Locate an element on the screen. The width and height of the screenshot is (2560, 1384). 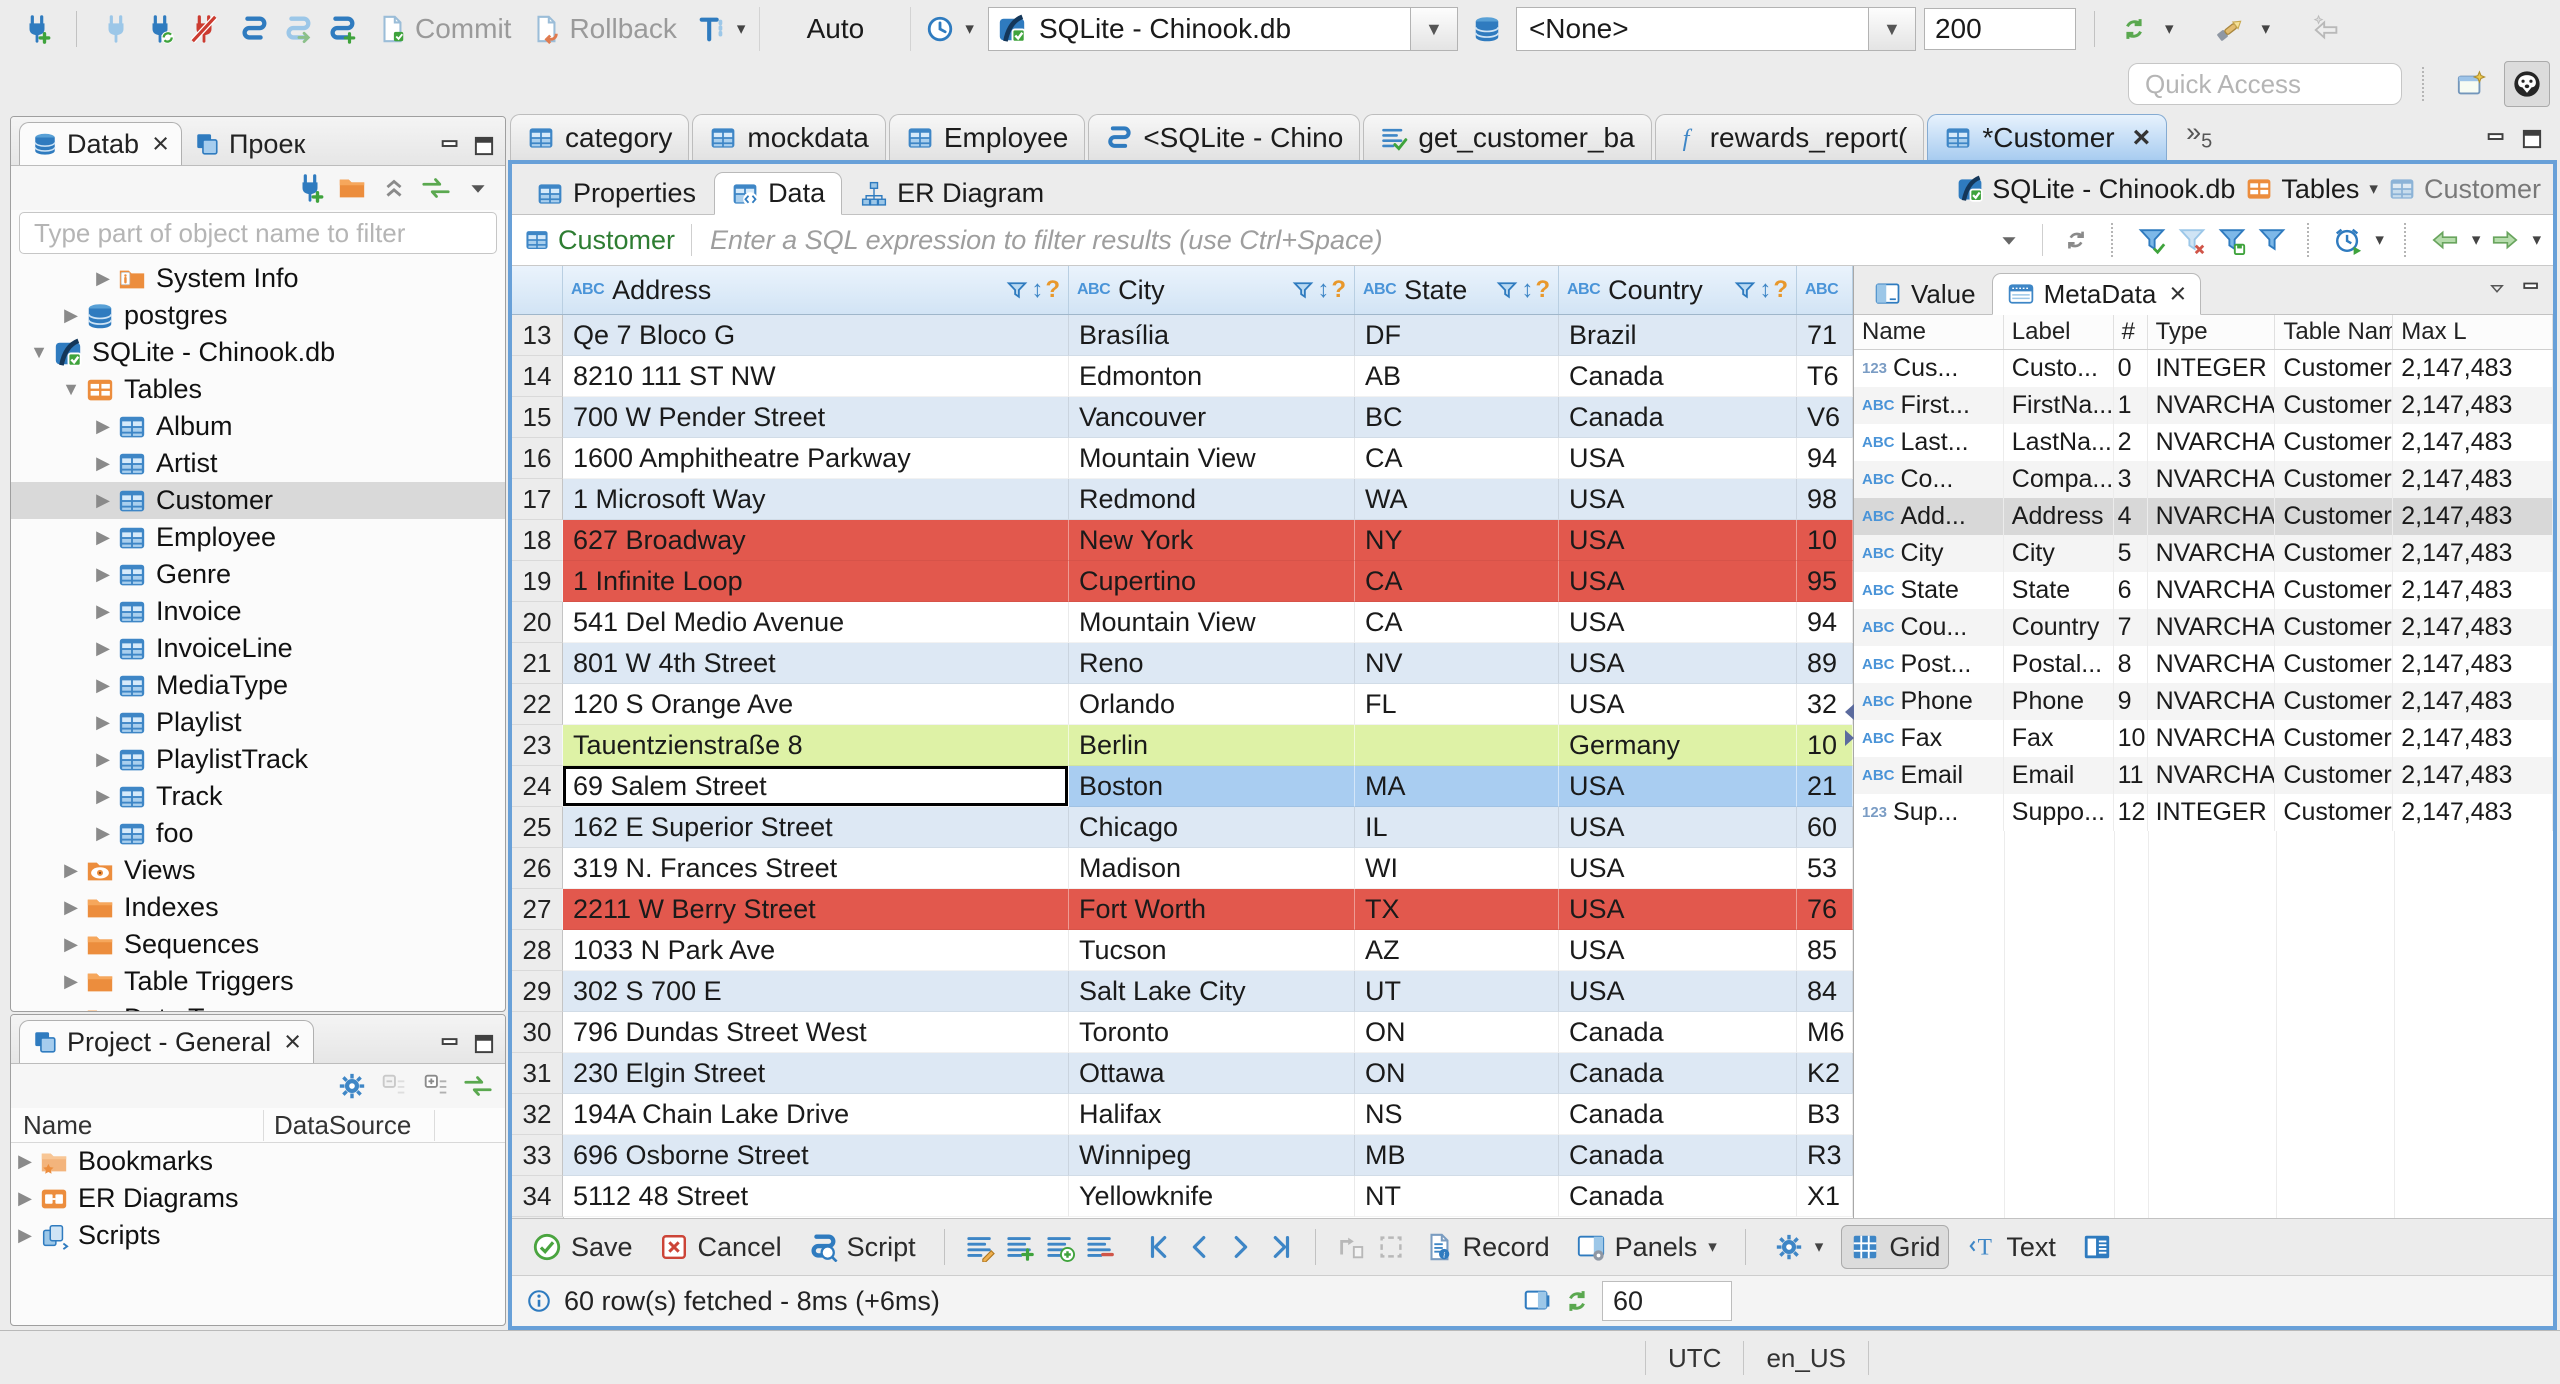
cell-City: Mountain View is located at coordinates (1212, 458).